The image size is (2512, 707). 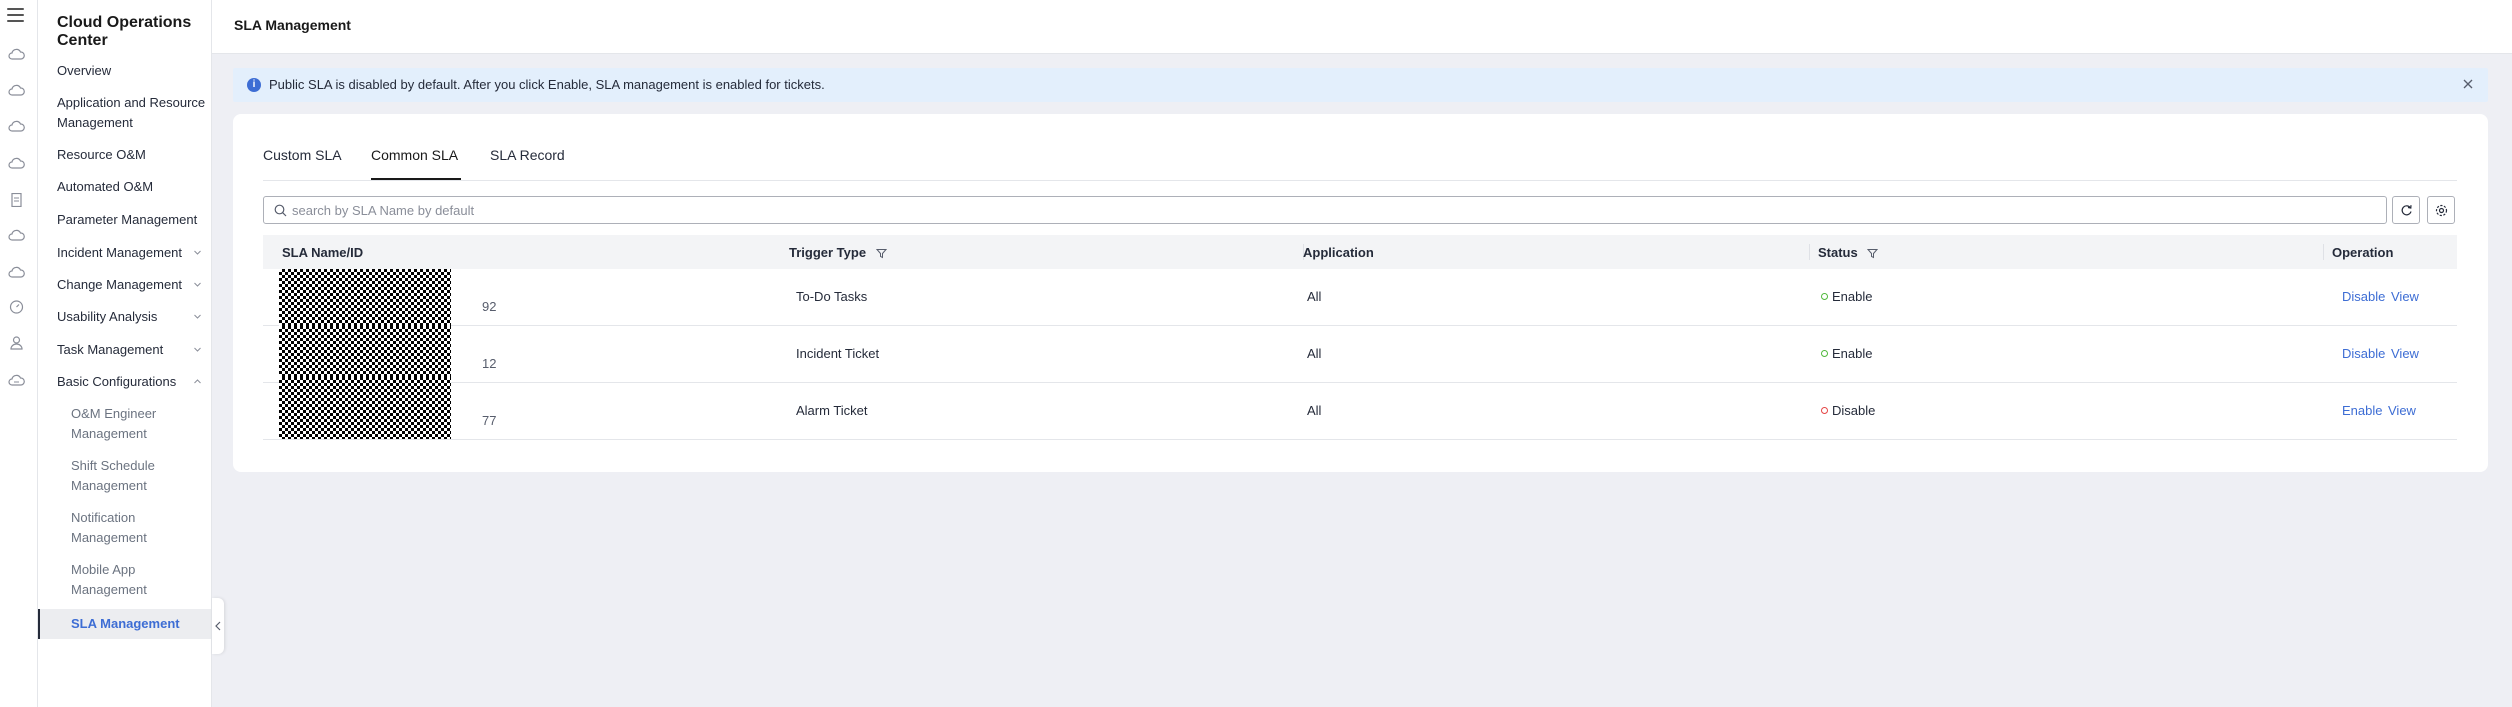 I want to click on column-header-operation: Operation, so click(x=2363, y=252).